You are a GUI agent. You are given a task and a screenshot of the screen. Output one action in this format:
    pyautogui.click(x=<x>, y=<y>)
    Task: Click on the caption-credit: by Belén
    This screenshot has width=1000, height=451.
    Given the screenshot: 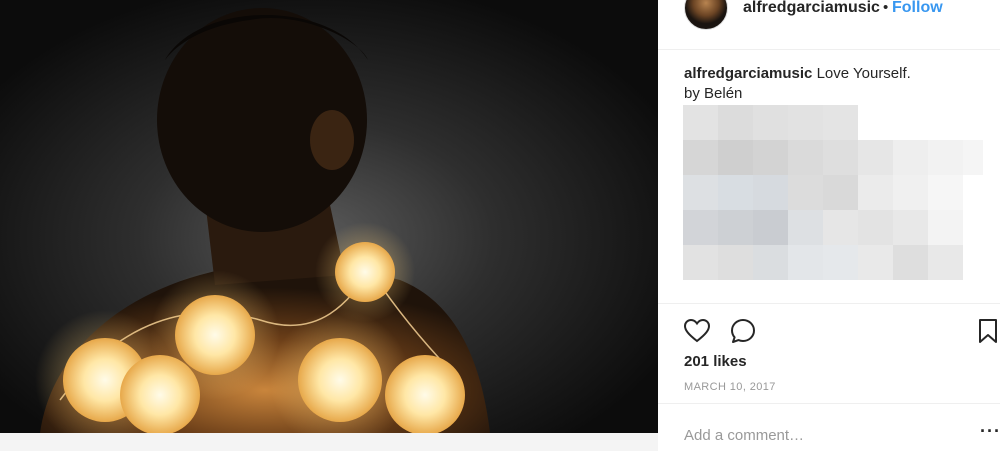 What is the action you would take?
    pyautogui.click(x=713, y=93)
    